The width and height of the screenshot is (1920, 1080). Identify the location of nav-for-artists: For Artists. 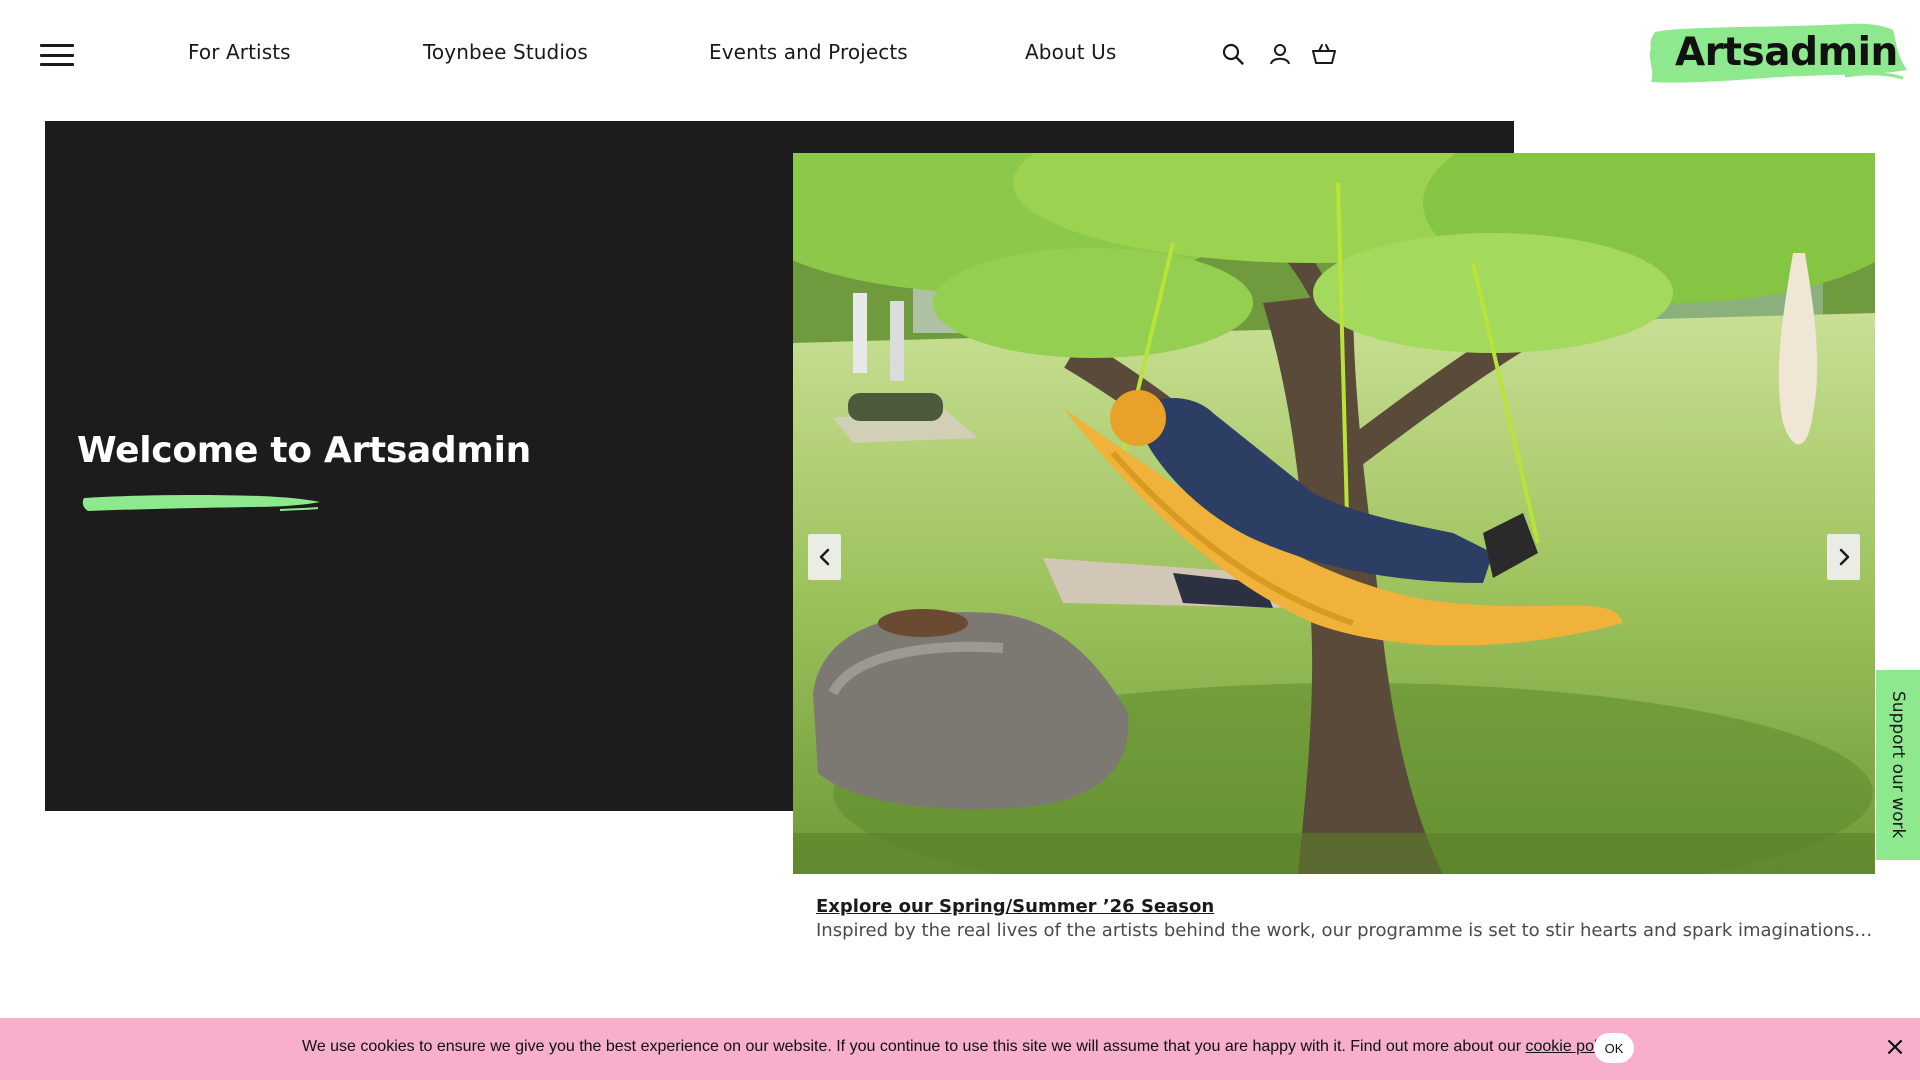
(239, 52).